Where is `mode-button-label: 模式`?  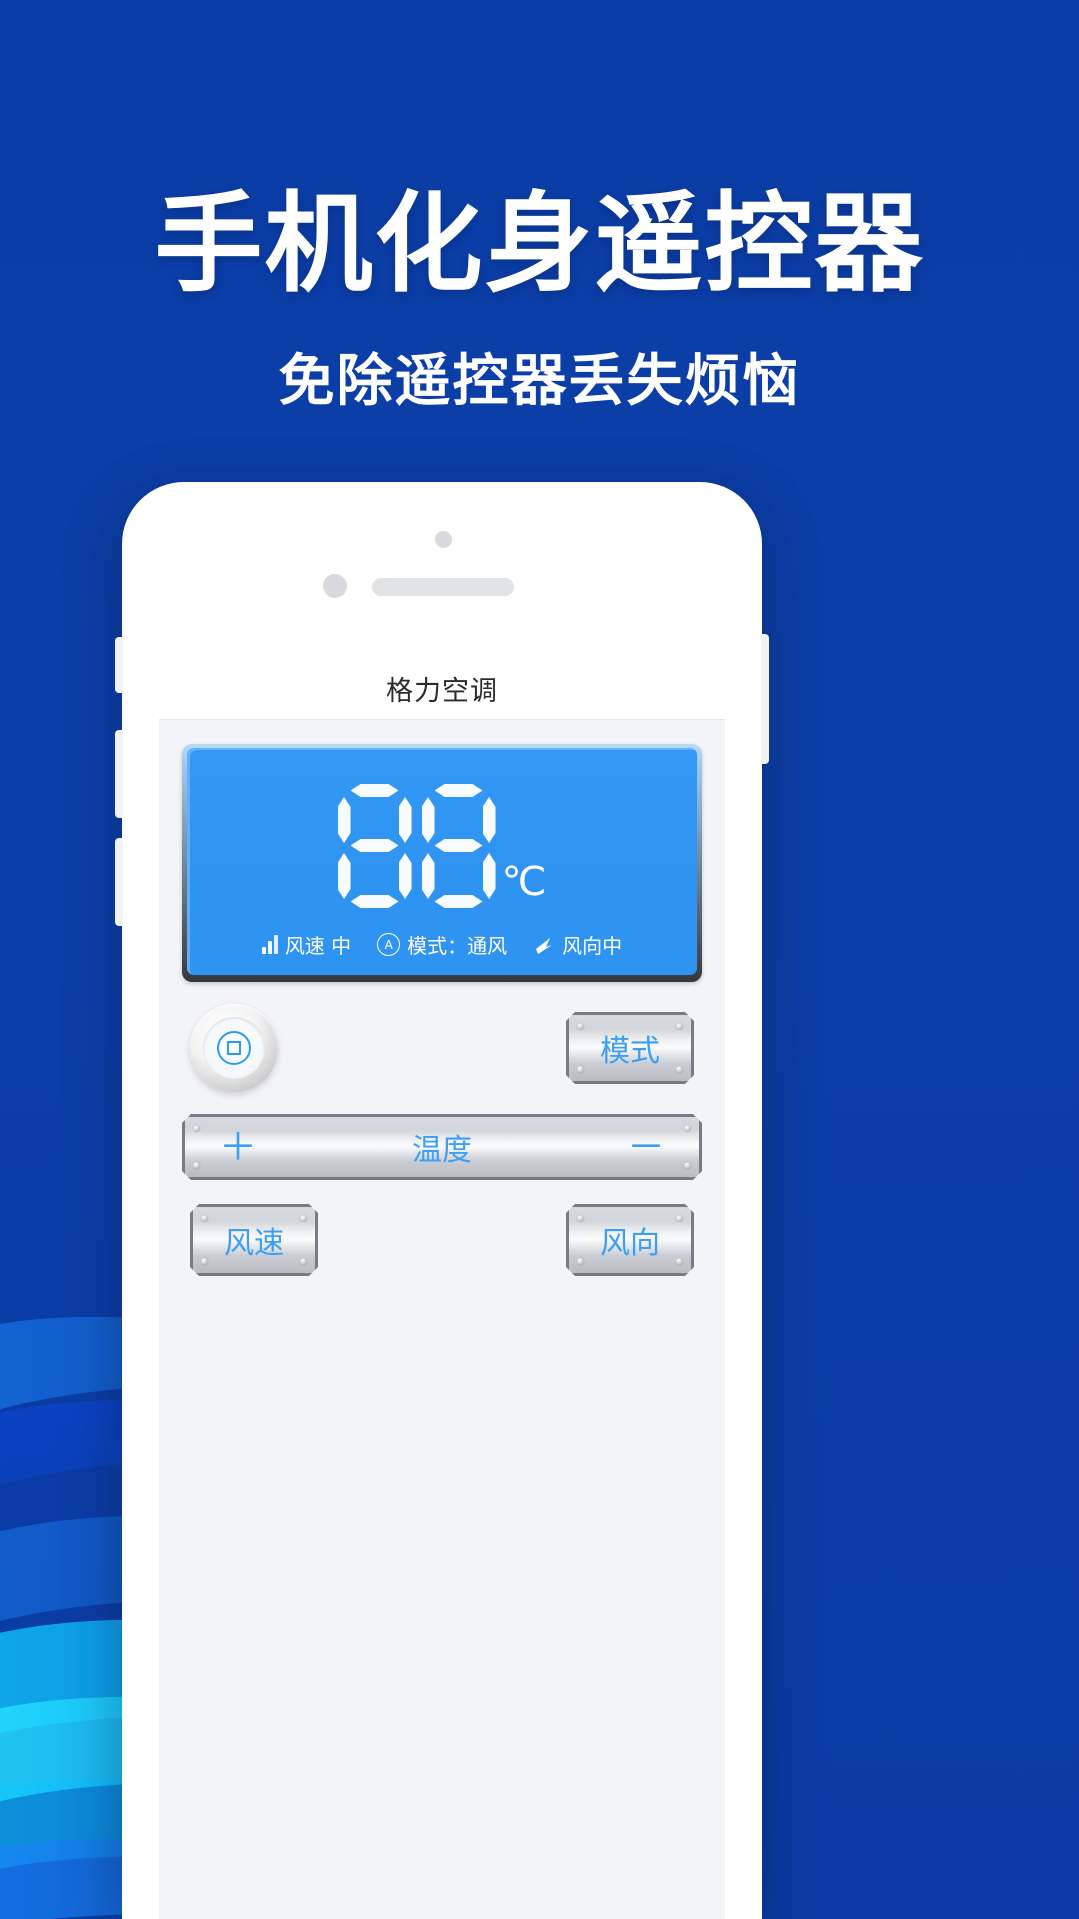
mode-button-label: 模式 is located at coordinates (630, 1051).